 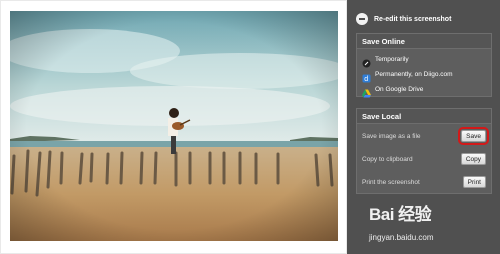 What do you see at coordinates (474, 182) in the screenshot?
I see `print-button: Print` at bounding box center [474, 182].